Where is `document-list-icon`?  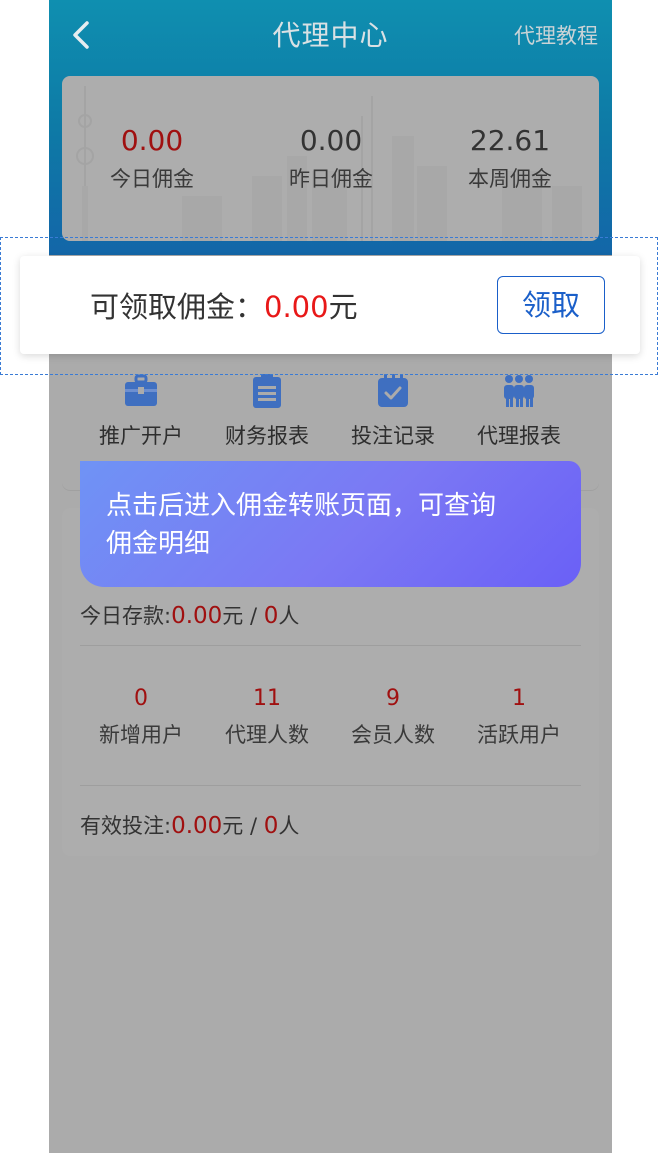
document-list-icon is located at coordinates (267, 391).